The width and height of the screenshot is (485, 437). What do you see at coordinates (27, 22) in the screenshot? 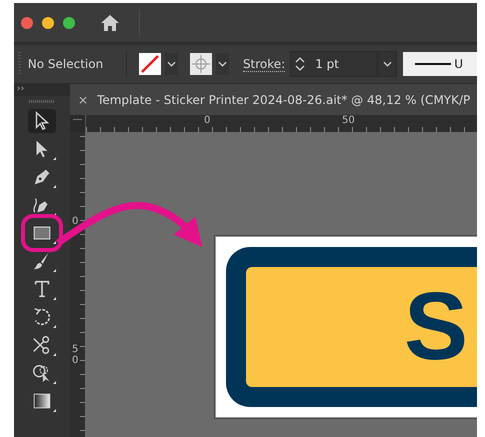
I see `close-window-button` at bounding box center [27, 22].